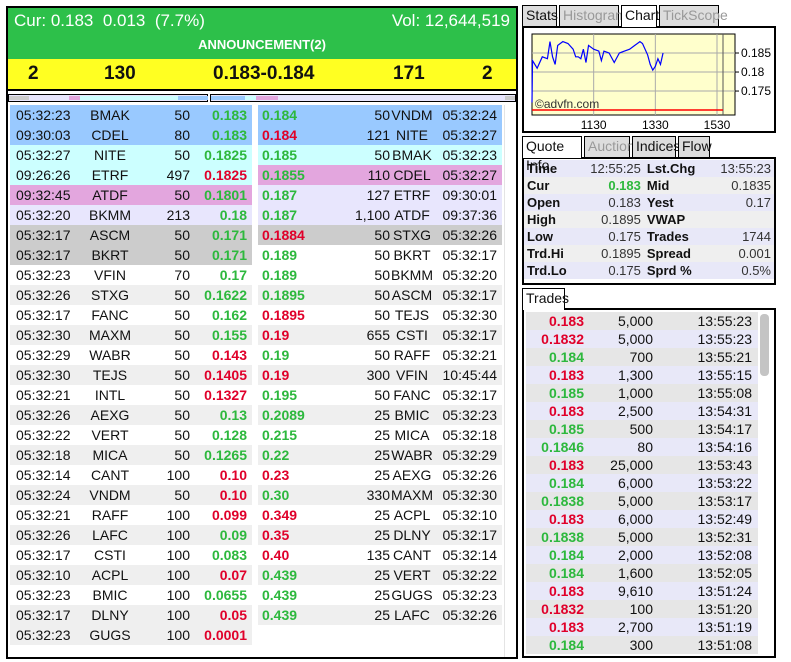 This screenshot has width=791, height=662. What do you see at coordinates (642, 357) in the screenshot?
I see `trade-row: 0.184 700 13:55:21` at bounding box center [642, 357].